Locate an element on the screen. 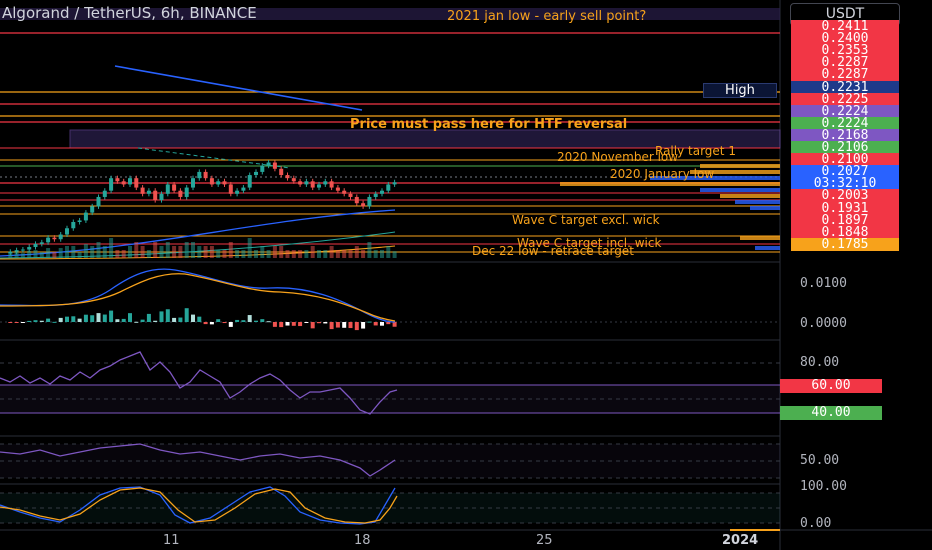  annotation-2020-jan-low: 2020 January low is located at coordinates (662, 174).